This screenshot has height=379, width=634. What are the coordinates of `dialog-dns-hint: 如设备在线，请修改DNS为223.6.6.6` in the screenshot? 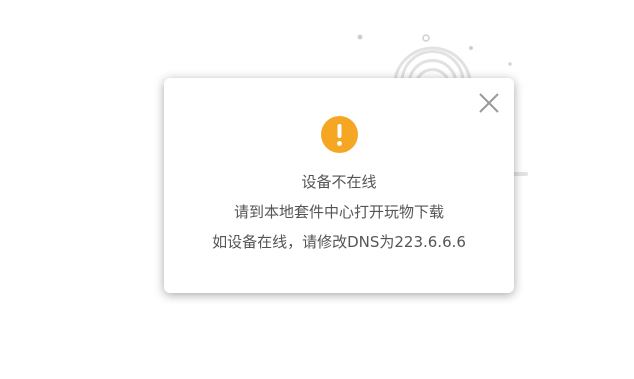 It's located at (339, 242).